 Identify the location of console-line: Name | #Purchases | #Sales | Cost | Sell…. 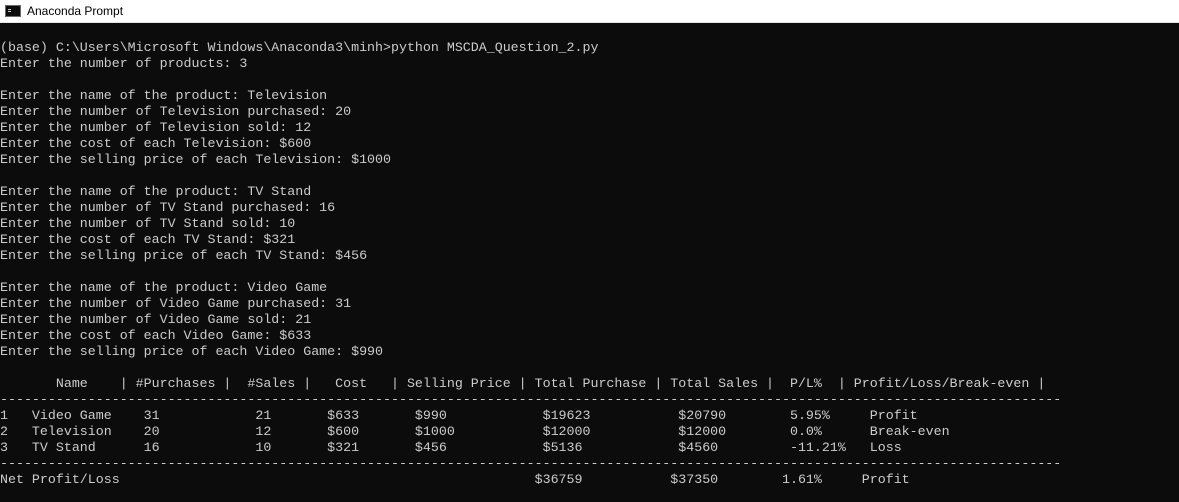
(523, 383).